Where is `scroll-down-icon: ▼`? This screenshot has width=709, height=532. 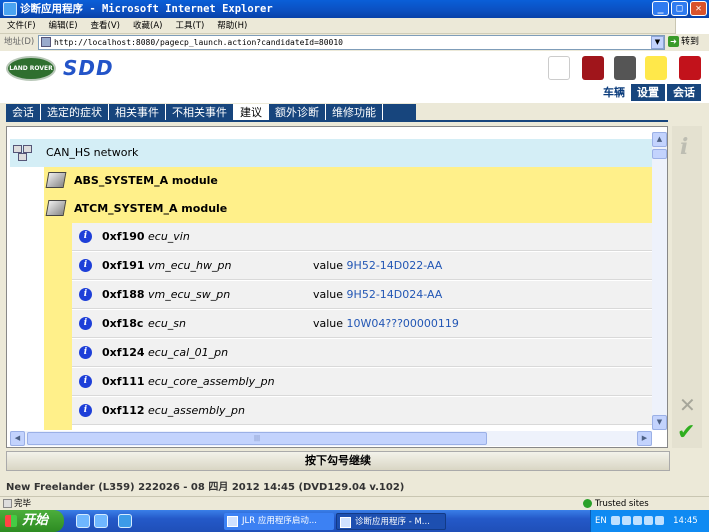
scroll-down-icon: ▼ is located at coordinates (659, 422).